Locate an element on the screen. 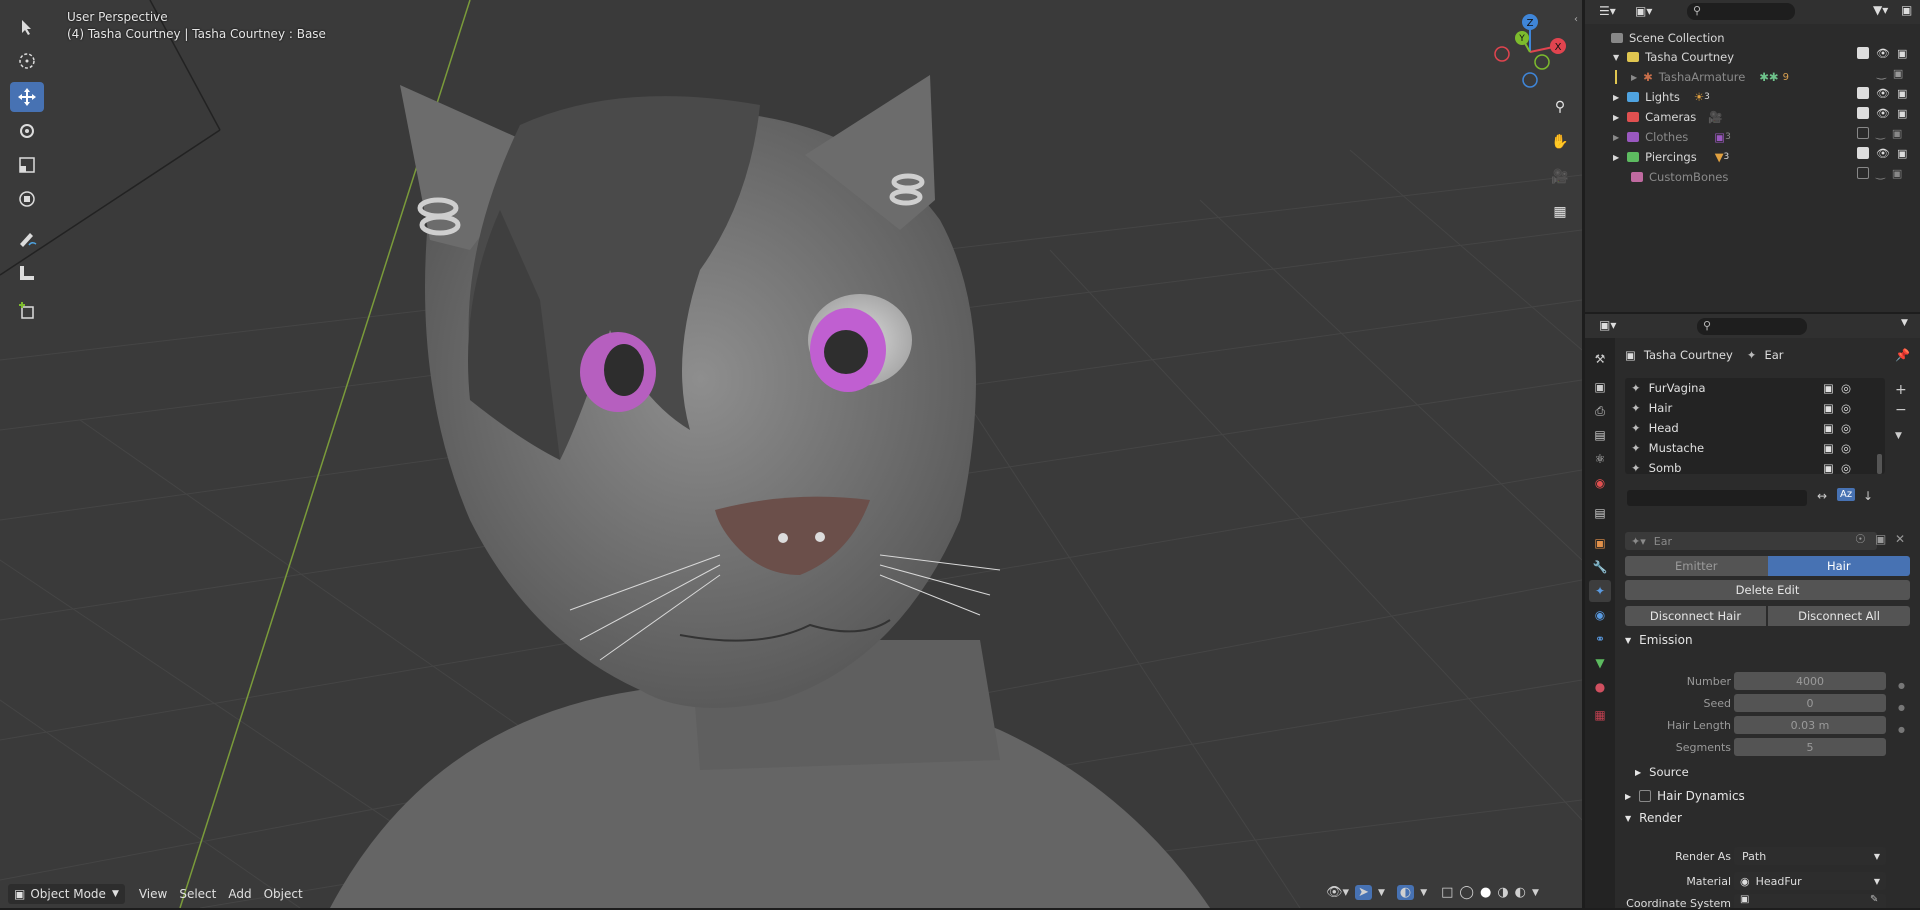 Image resolution: width=1920 pixels, height=910 pixels. remove-icon: − is located at coordinates (1901, 410).